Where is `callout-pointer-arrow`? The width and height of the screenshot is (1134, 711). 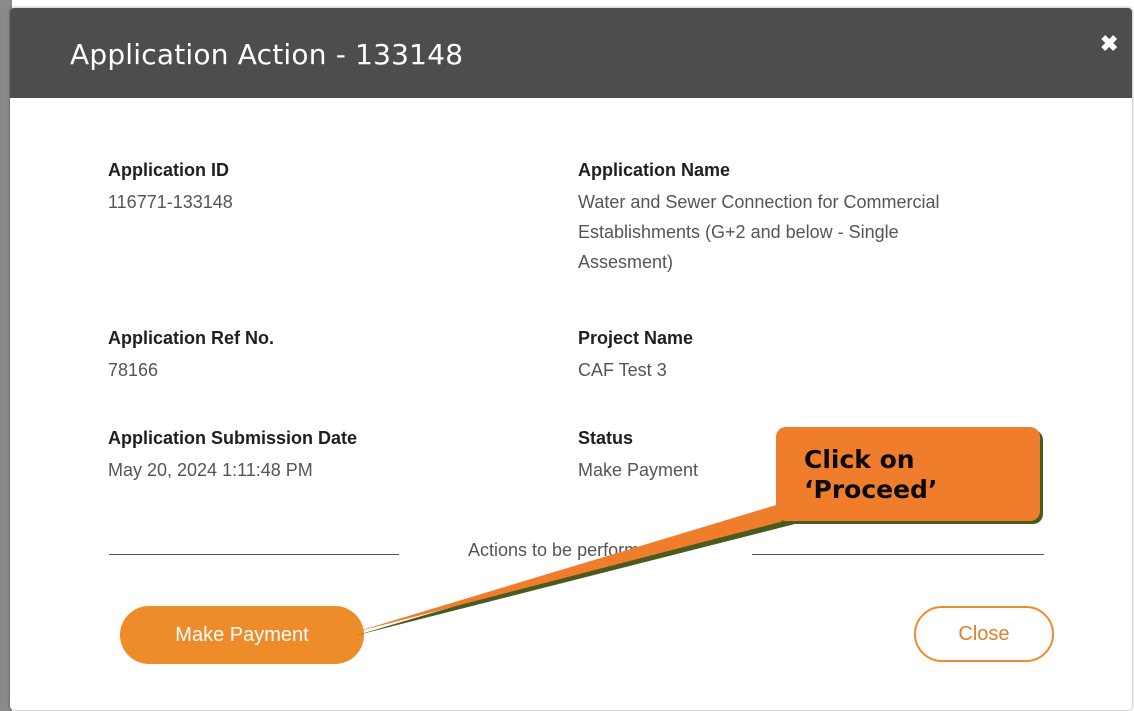 callout-pointer-arrow is located at coordinates (595, 561).